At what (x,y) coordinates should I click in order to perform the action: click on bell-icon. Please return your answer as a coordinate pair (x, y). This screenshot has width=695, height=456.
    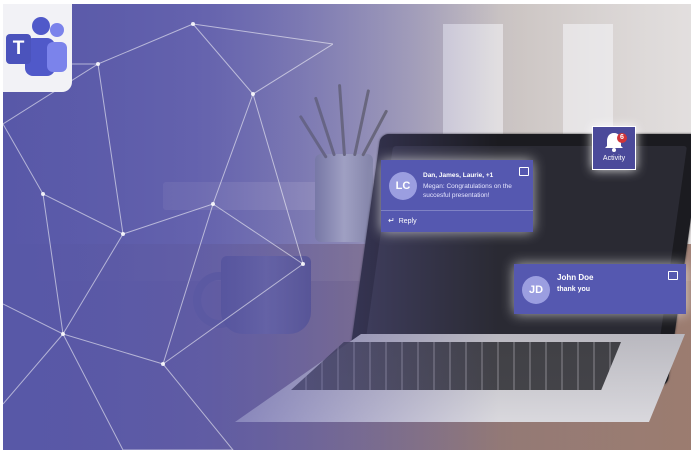
    Looking at the image, I should click on (614, 142).